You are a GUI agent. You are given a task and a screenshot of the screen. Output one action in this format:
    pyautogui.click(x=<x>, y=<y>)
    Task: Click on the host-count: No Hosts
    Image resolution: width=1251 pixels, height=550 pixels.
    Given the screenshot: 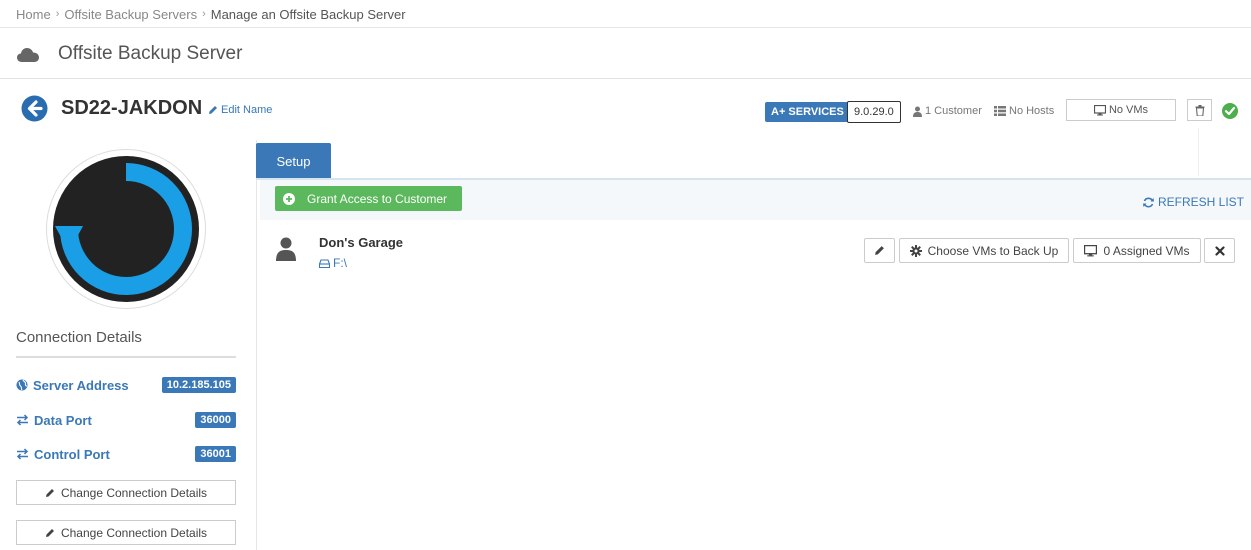 What is the action you would take?
    pyautogui.click(x=1024, y=111)
    